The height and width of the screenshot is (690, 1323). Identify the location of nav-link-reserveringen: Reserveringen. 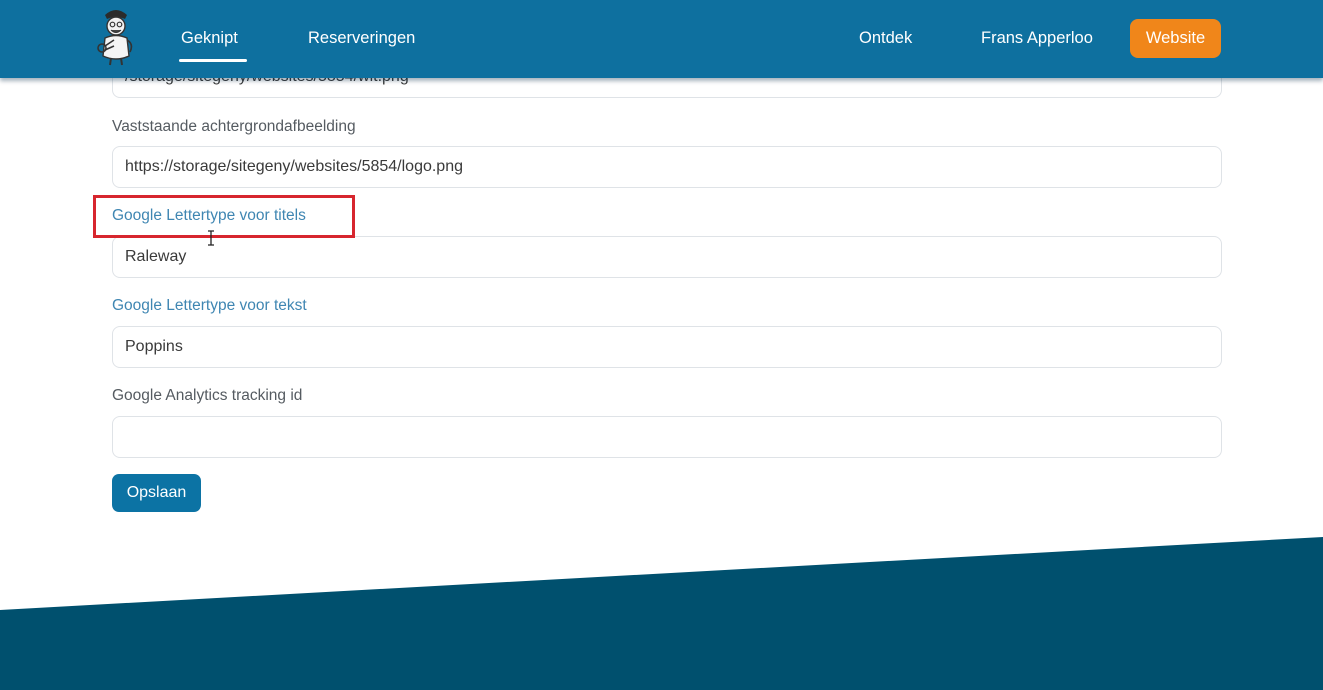
(361, 38).